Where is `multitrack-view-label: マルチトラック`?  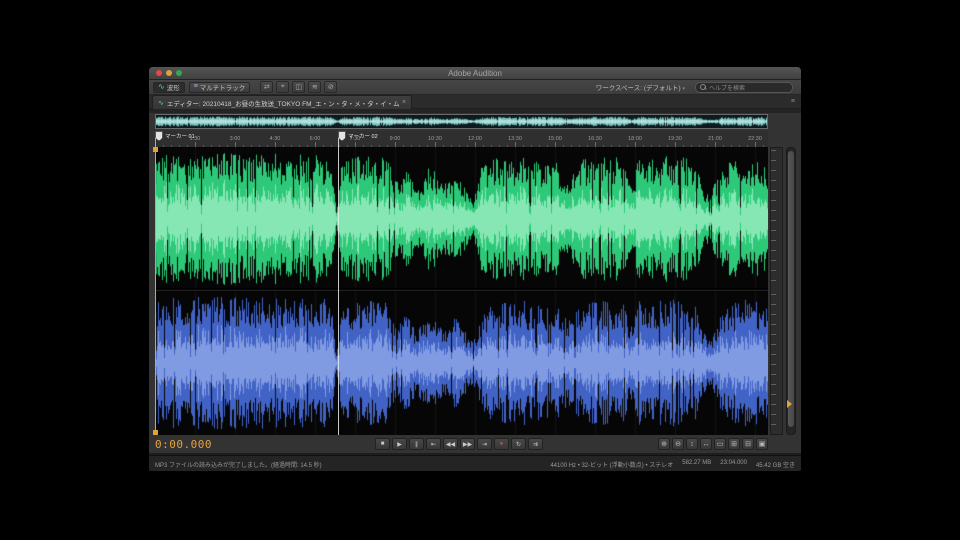 multitrack-view-label: マルチトラック is located at coordinates (222, 88).